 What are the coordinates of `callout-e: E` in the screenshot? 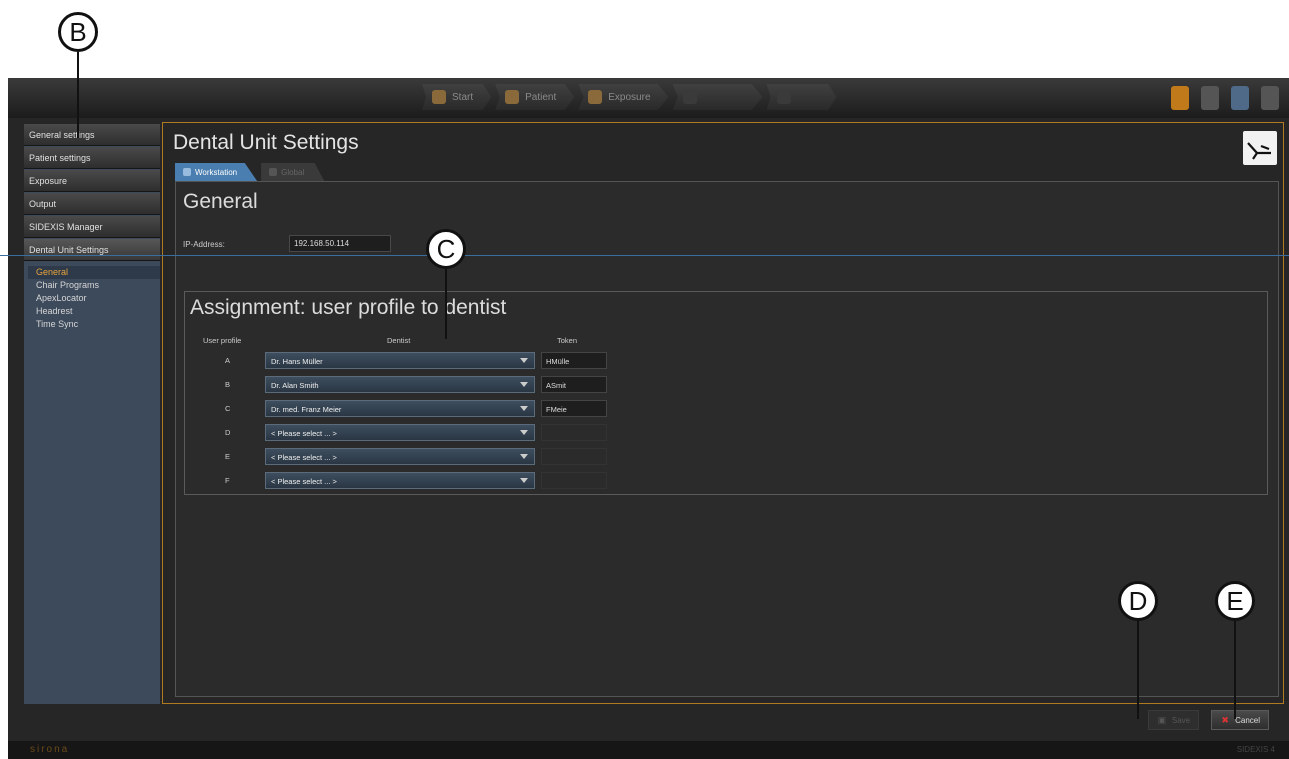 It's located at (1235, 601).